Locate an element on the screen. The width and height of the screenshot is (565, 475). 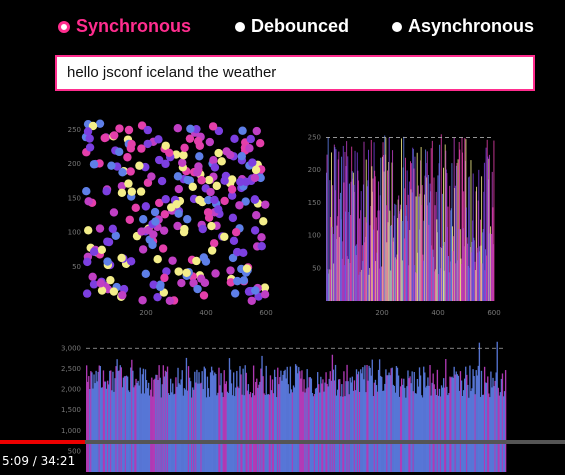
debounced-radio: Debounced is located at coordinates (292, 26).